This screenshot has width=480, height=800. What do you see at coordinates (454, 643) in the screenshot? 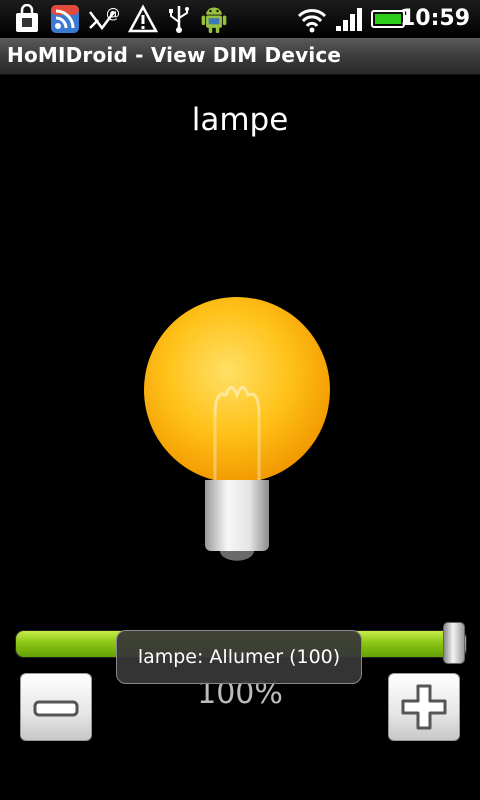
I see `slider-thumb` at bounding box center [454, 643].